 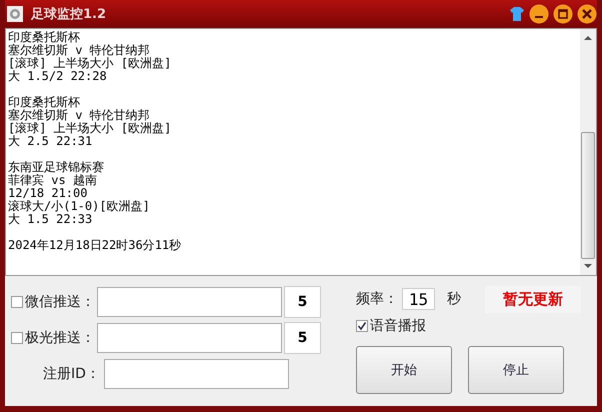 I want to click on frequency-field: 15, so click(x=418, y=299).